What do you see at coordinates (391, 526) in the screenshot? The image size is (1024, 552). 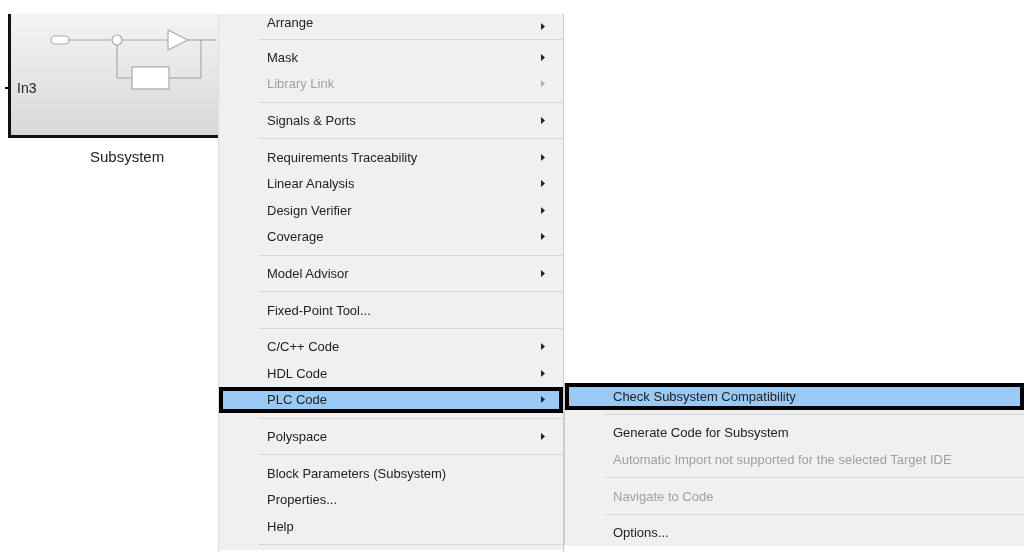 I see `menu-item: Help` at bounding box center [391, 526].